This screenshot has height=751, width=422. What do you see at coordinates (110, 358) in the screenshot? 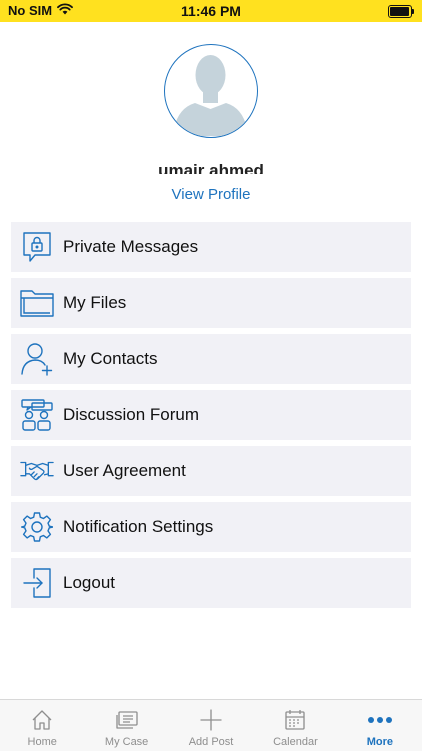
I see `menu-item-label: My Contacts` at bounding box center [110, 358].